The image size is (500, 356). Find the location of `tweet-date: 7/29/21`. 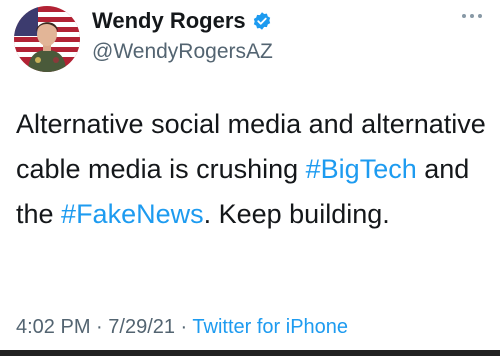

tweet-date: 7/29/21 is located at coordinates (141, 327).